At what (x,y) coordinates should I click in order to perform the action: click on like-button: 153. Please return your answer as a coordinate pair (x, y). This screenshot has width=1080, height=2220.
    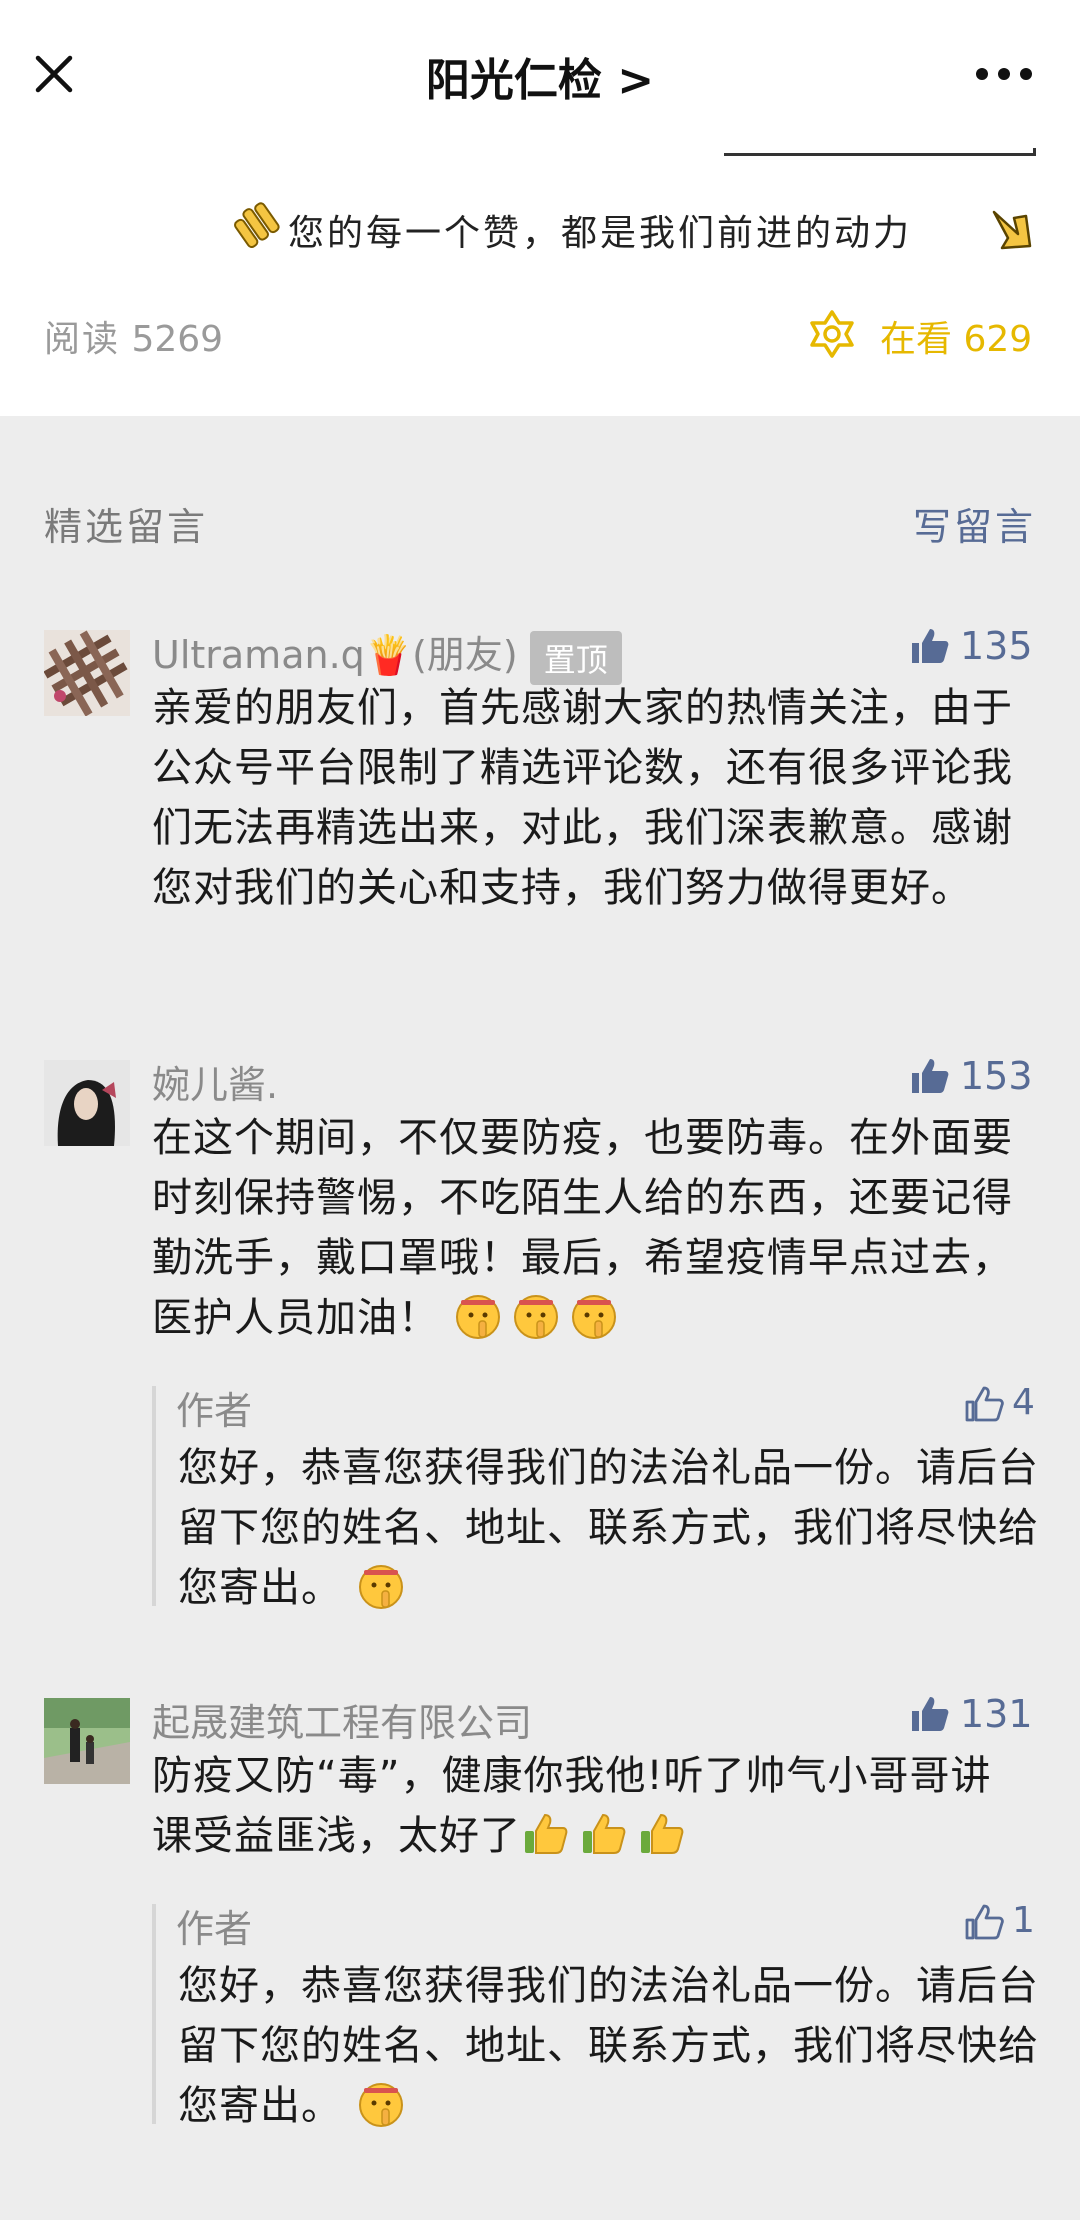
    Looking at the image, I should click on (972, 1078).